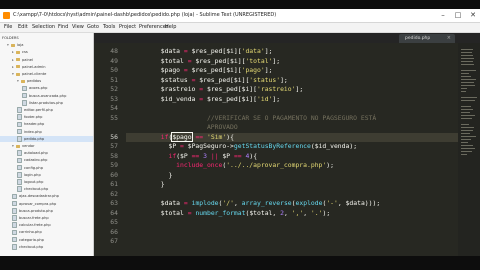 The image size is (480, 270). I want to click on sidebar-file: buscar-frete.php, so click(46, 218).